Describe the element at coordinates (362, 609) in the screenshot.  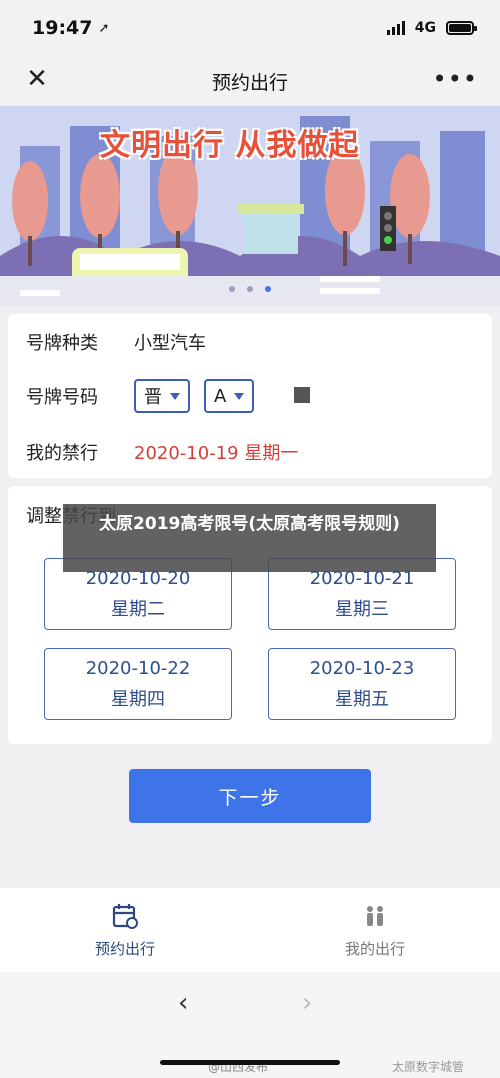
I see `date-option-weekday: 星期三` at that location.